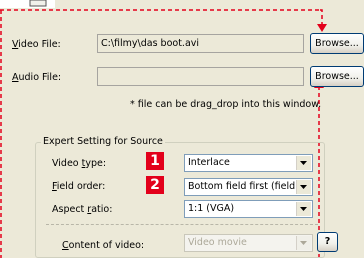 This screenshot has width=364, height=258. What do you see at coordinates (27, 4) in the screenshot?
I see `top-strip` at bounding box center [27, 4].